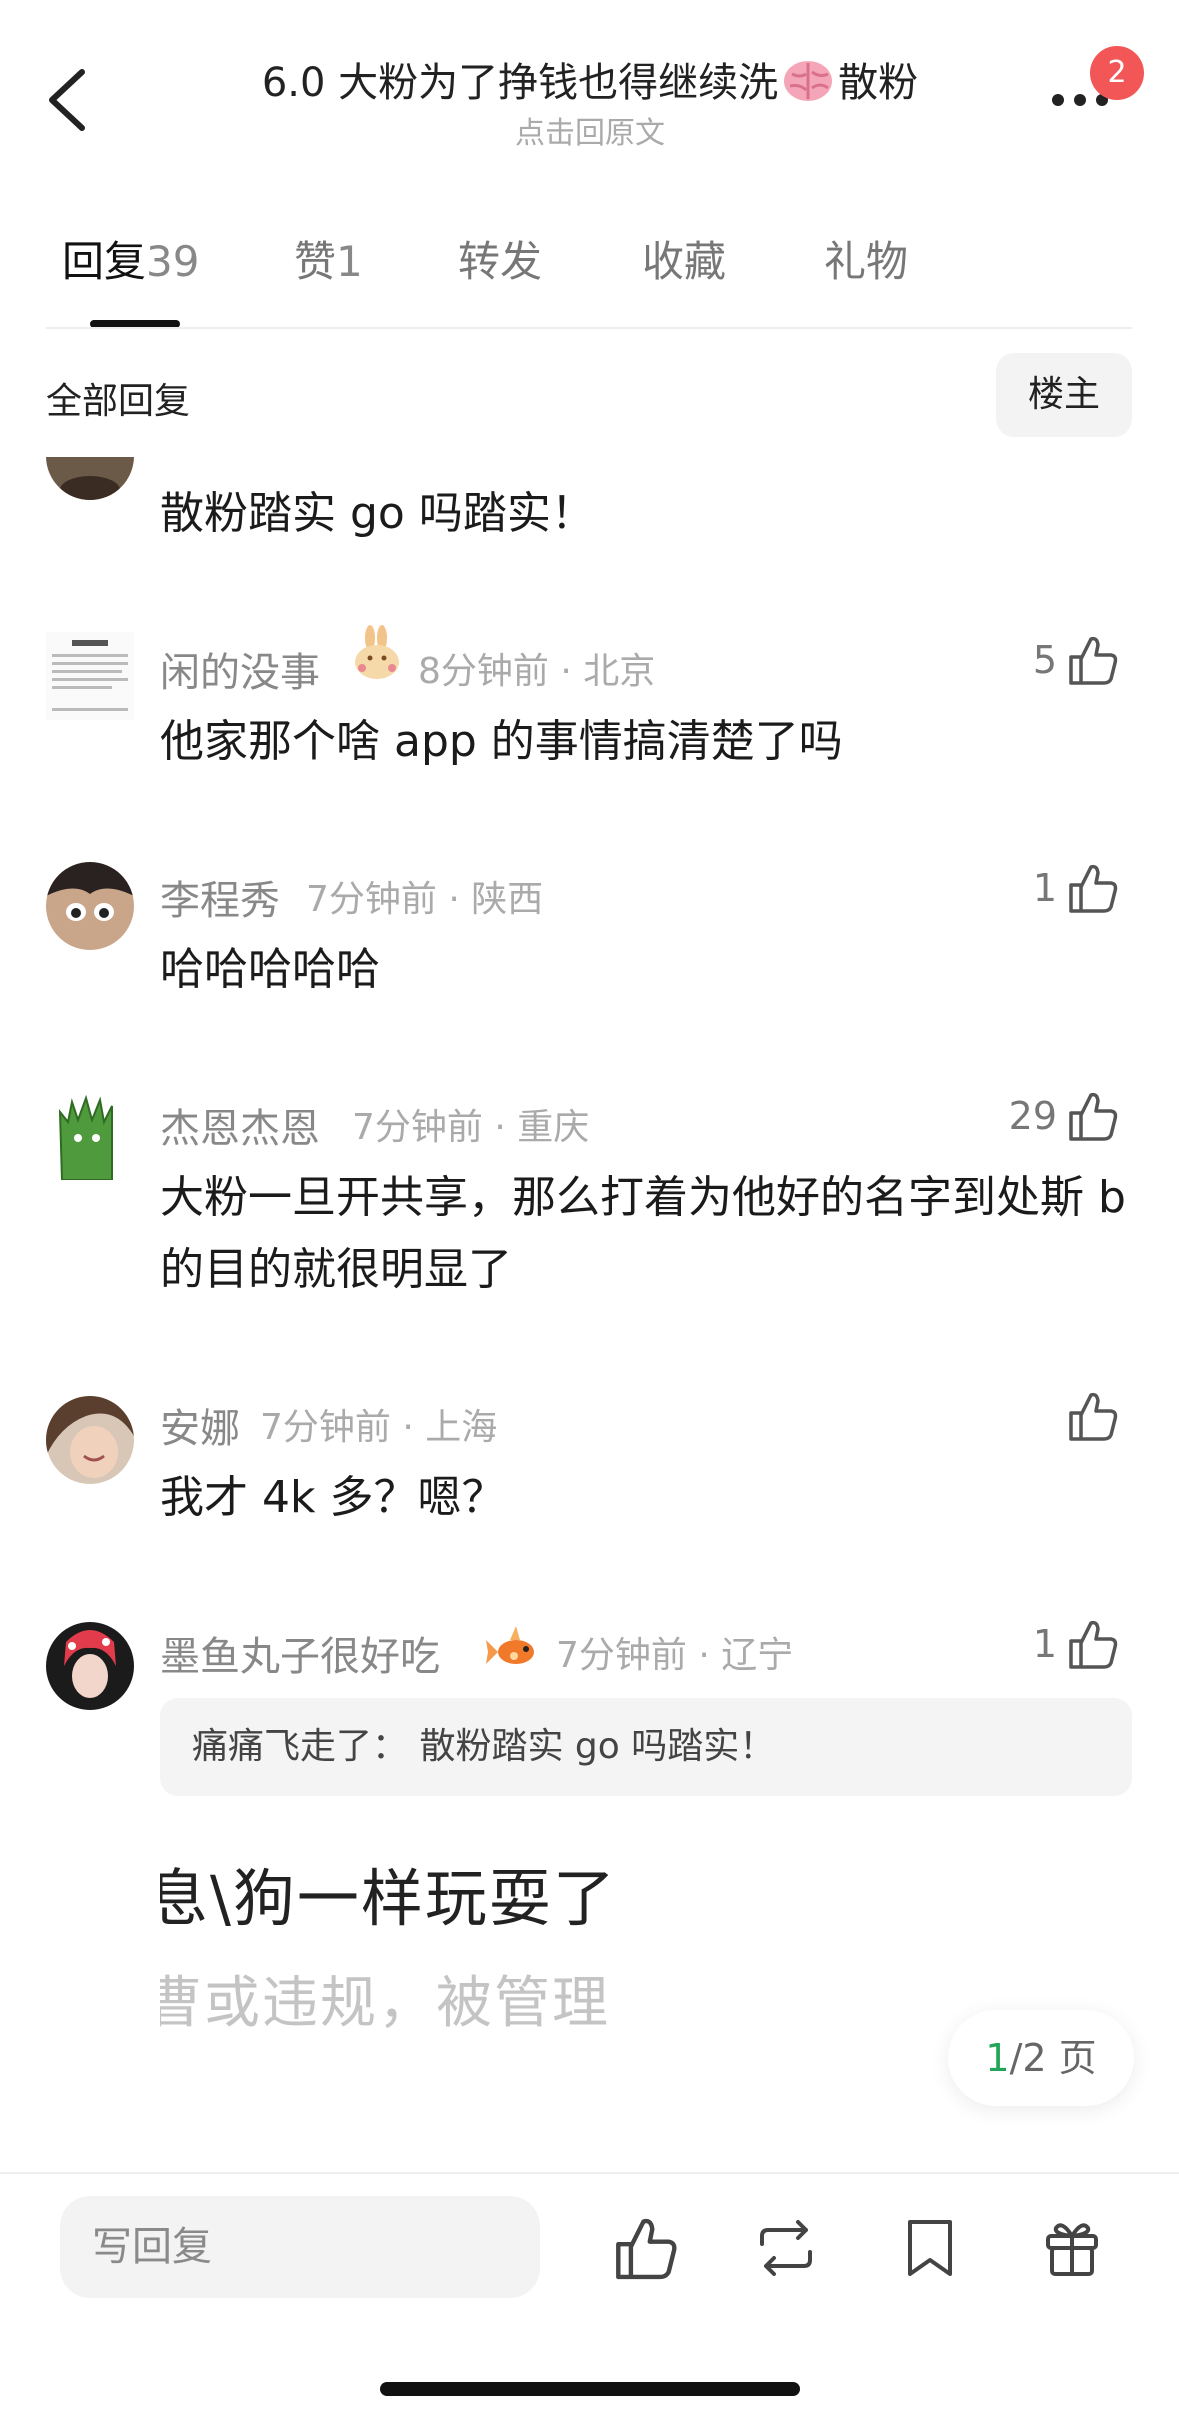 Image resolution: width=1179 pixels, height=2418 pixels. I want to click on koi-fish-badge-icon, so click(510, 1645).